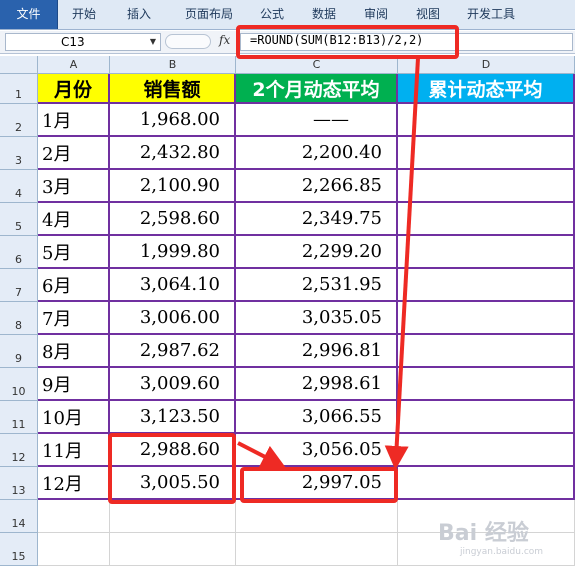 This screenshot has height=571, width=575. Describe the element at coordinates (261, 454) in the screenshot. I see `arrow-to-result` at that location.